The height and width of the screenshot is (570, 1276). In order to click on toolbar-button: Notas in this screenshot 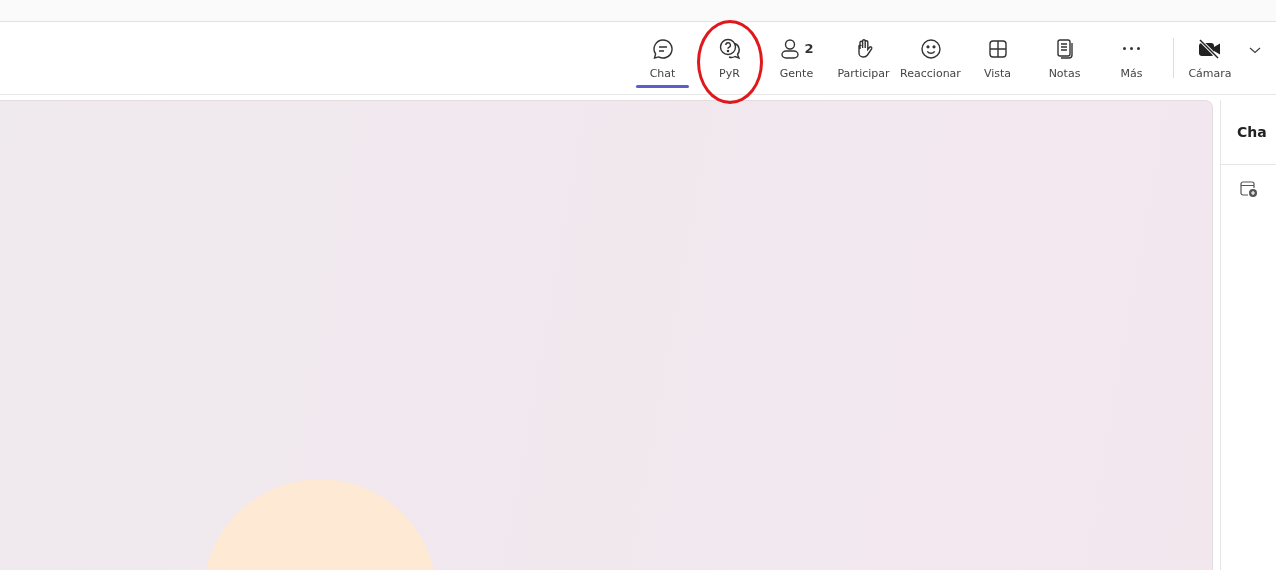, I will do `click(1064, 58)`.